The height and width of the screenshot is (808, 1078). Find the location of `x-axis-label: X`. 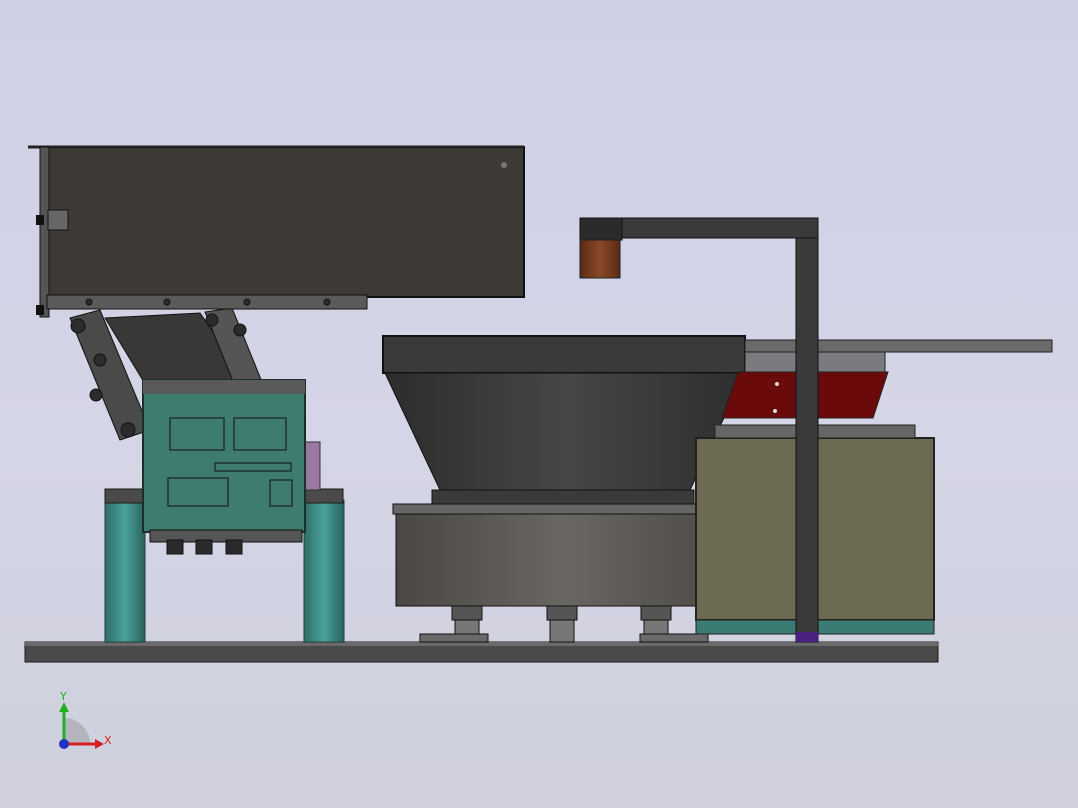

x-axis-label: X is located at coordinates (108, 740).